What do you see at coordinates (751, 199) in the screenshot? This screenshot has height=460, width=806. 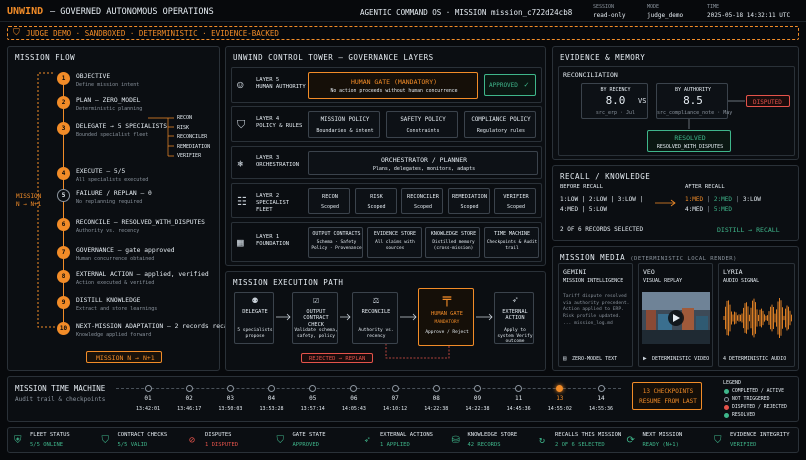 I see `after-rec-3: 3:LOW` at bounding box center [751, 199].